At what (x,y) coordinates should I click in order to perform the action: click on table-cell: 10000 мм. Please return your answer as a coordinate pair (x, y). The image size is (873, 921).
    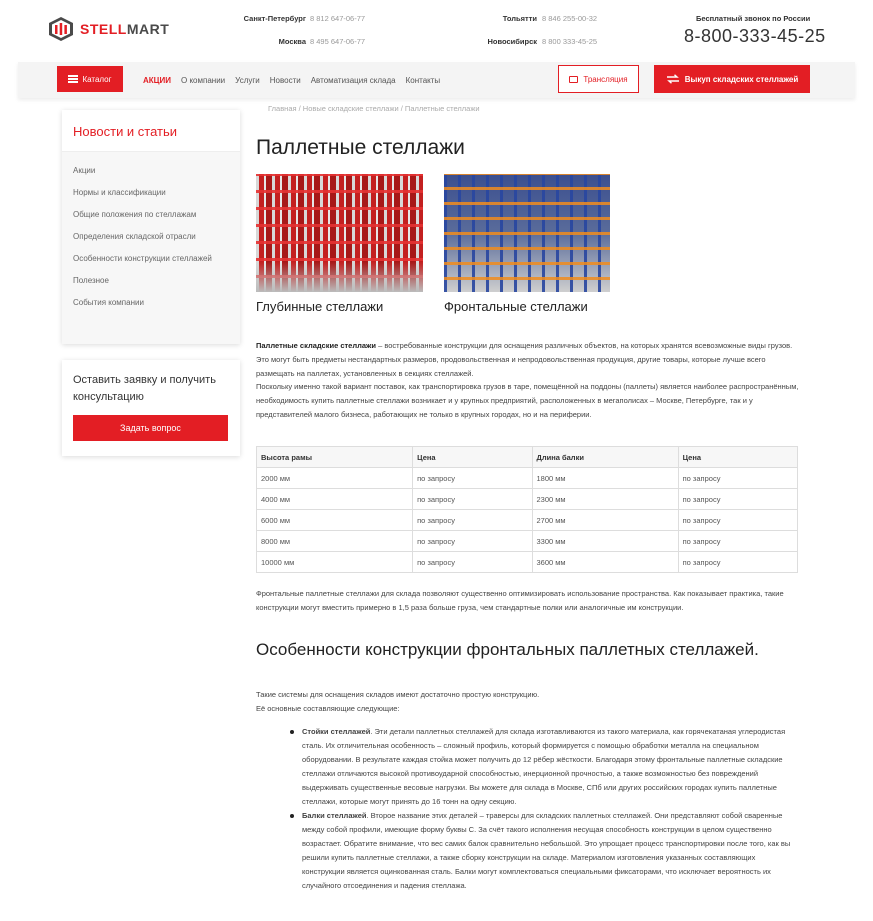
    Looking at the image, I should click on (334, 562).